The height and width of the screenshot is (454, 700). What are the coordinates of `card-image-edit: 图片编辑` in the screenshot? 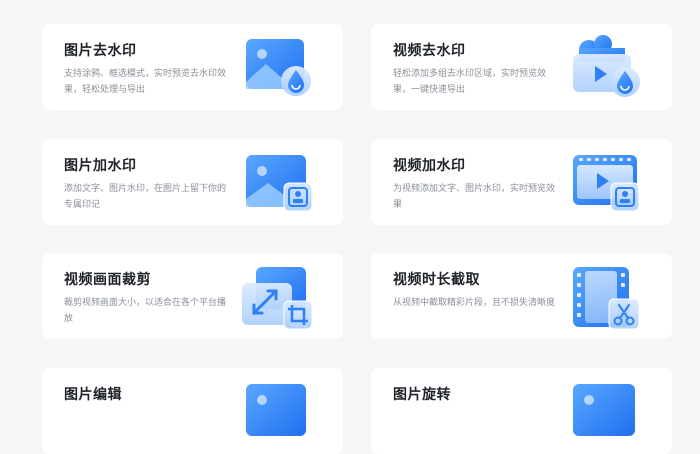 It's located at (192, 411).